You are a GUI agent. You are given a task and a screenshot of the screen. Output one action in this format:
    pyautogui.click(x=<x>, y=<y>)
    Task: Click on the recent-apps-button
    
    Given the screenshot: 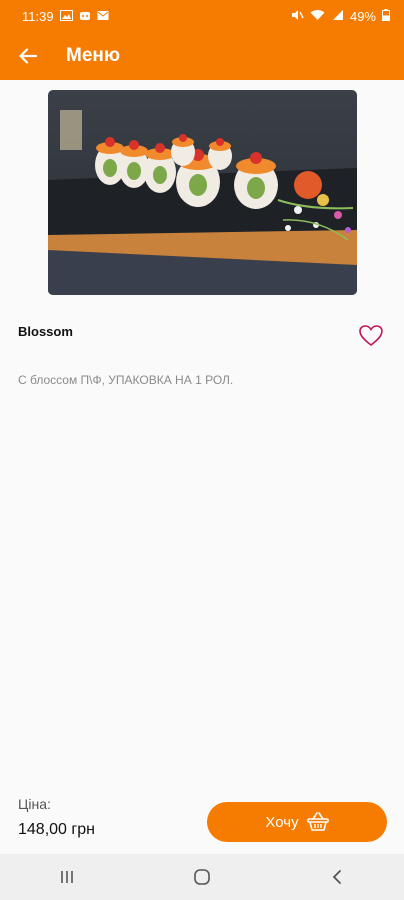 What is the action you would take?
    pyautogui.click(x=67, y=877)
    